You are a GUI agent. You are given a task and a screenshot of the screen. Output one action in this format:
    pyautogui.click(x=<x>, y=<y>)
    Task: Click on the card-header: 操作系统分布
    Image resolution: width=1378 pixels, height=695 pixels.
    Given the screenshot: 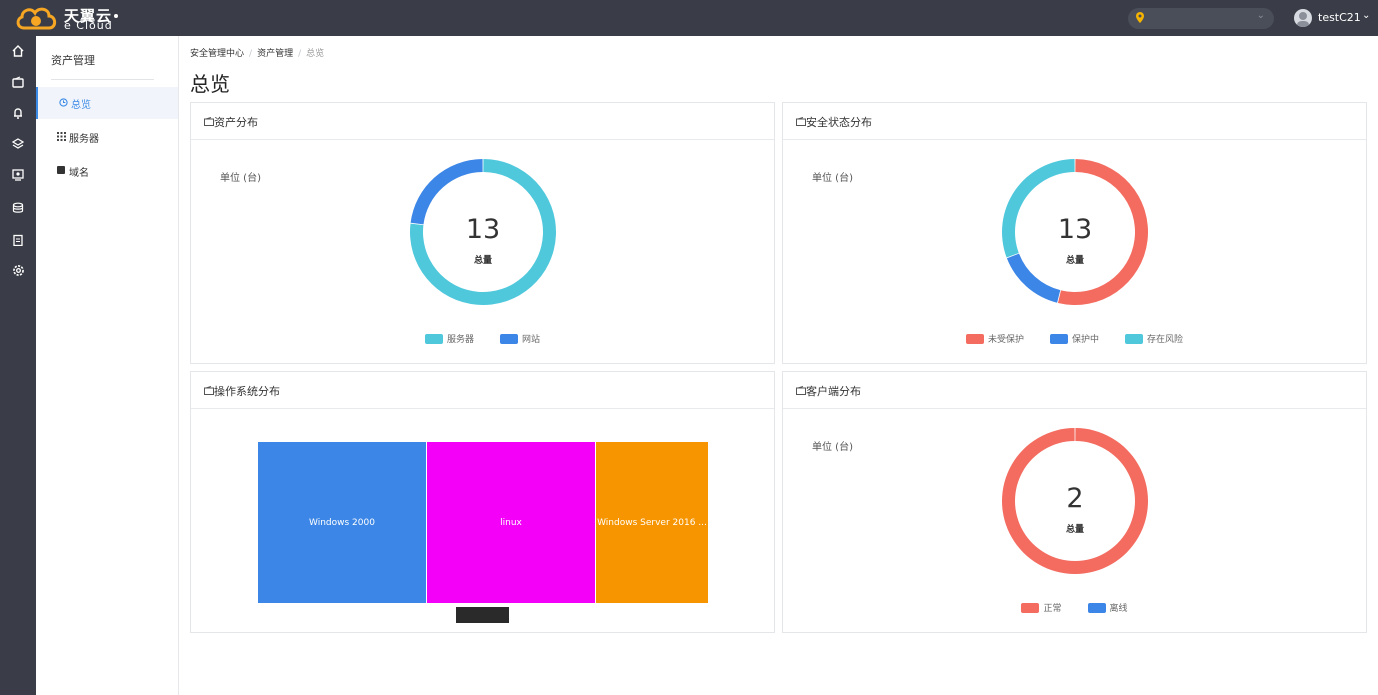 What is the action you would take?
    pyautogui.click(x=482, y=390)
    